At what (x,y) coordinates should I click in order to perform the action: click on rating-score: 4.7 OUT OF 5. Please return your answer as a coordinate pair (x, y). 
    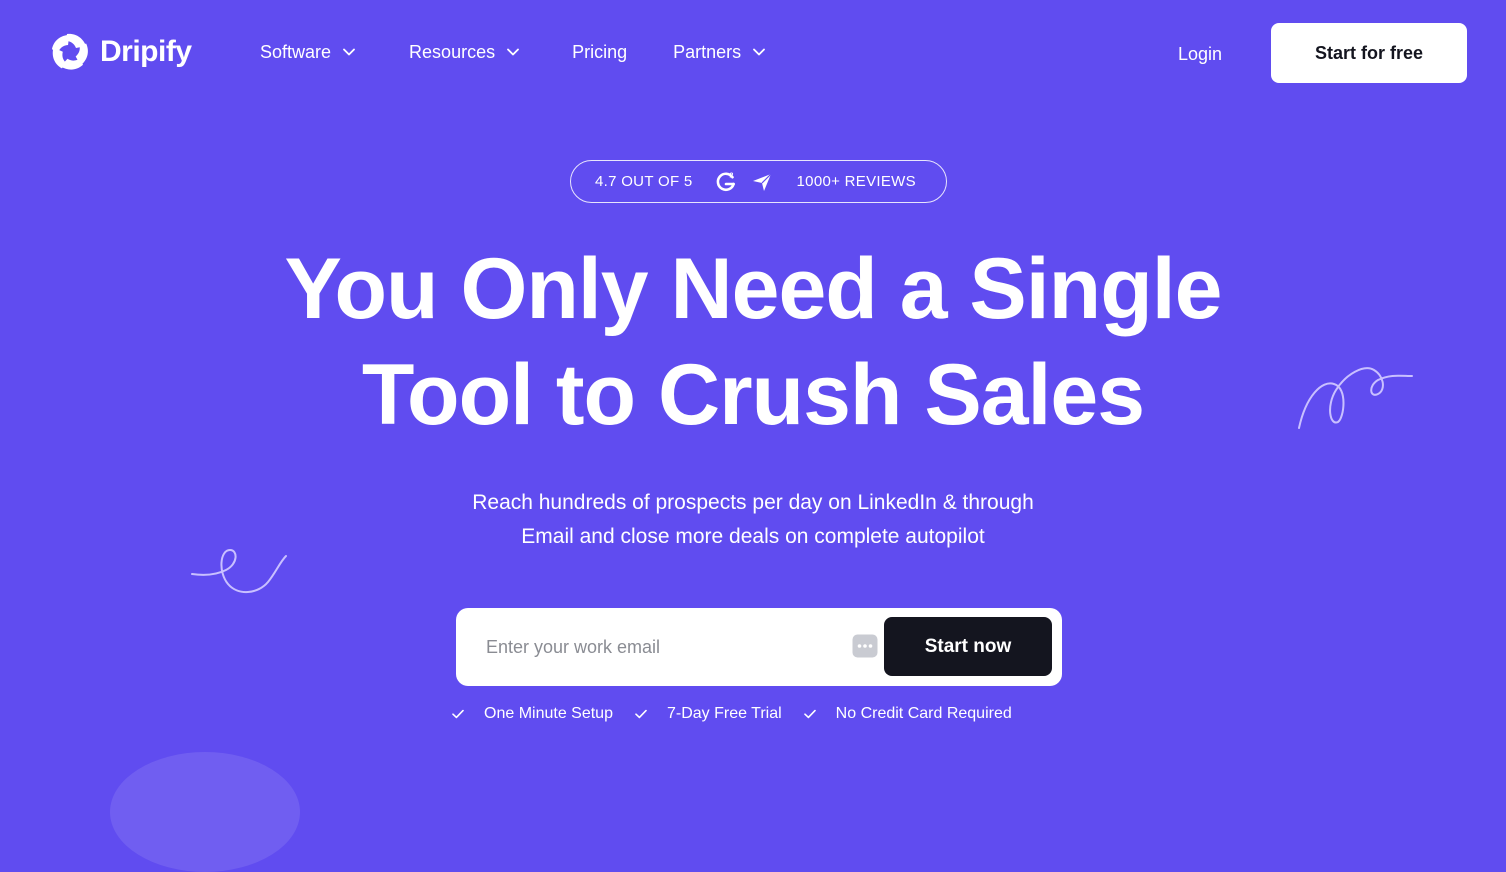
    Looking at the image, I should click on (644, 181).